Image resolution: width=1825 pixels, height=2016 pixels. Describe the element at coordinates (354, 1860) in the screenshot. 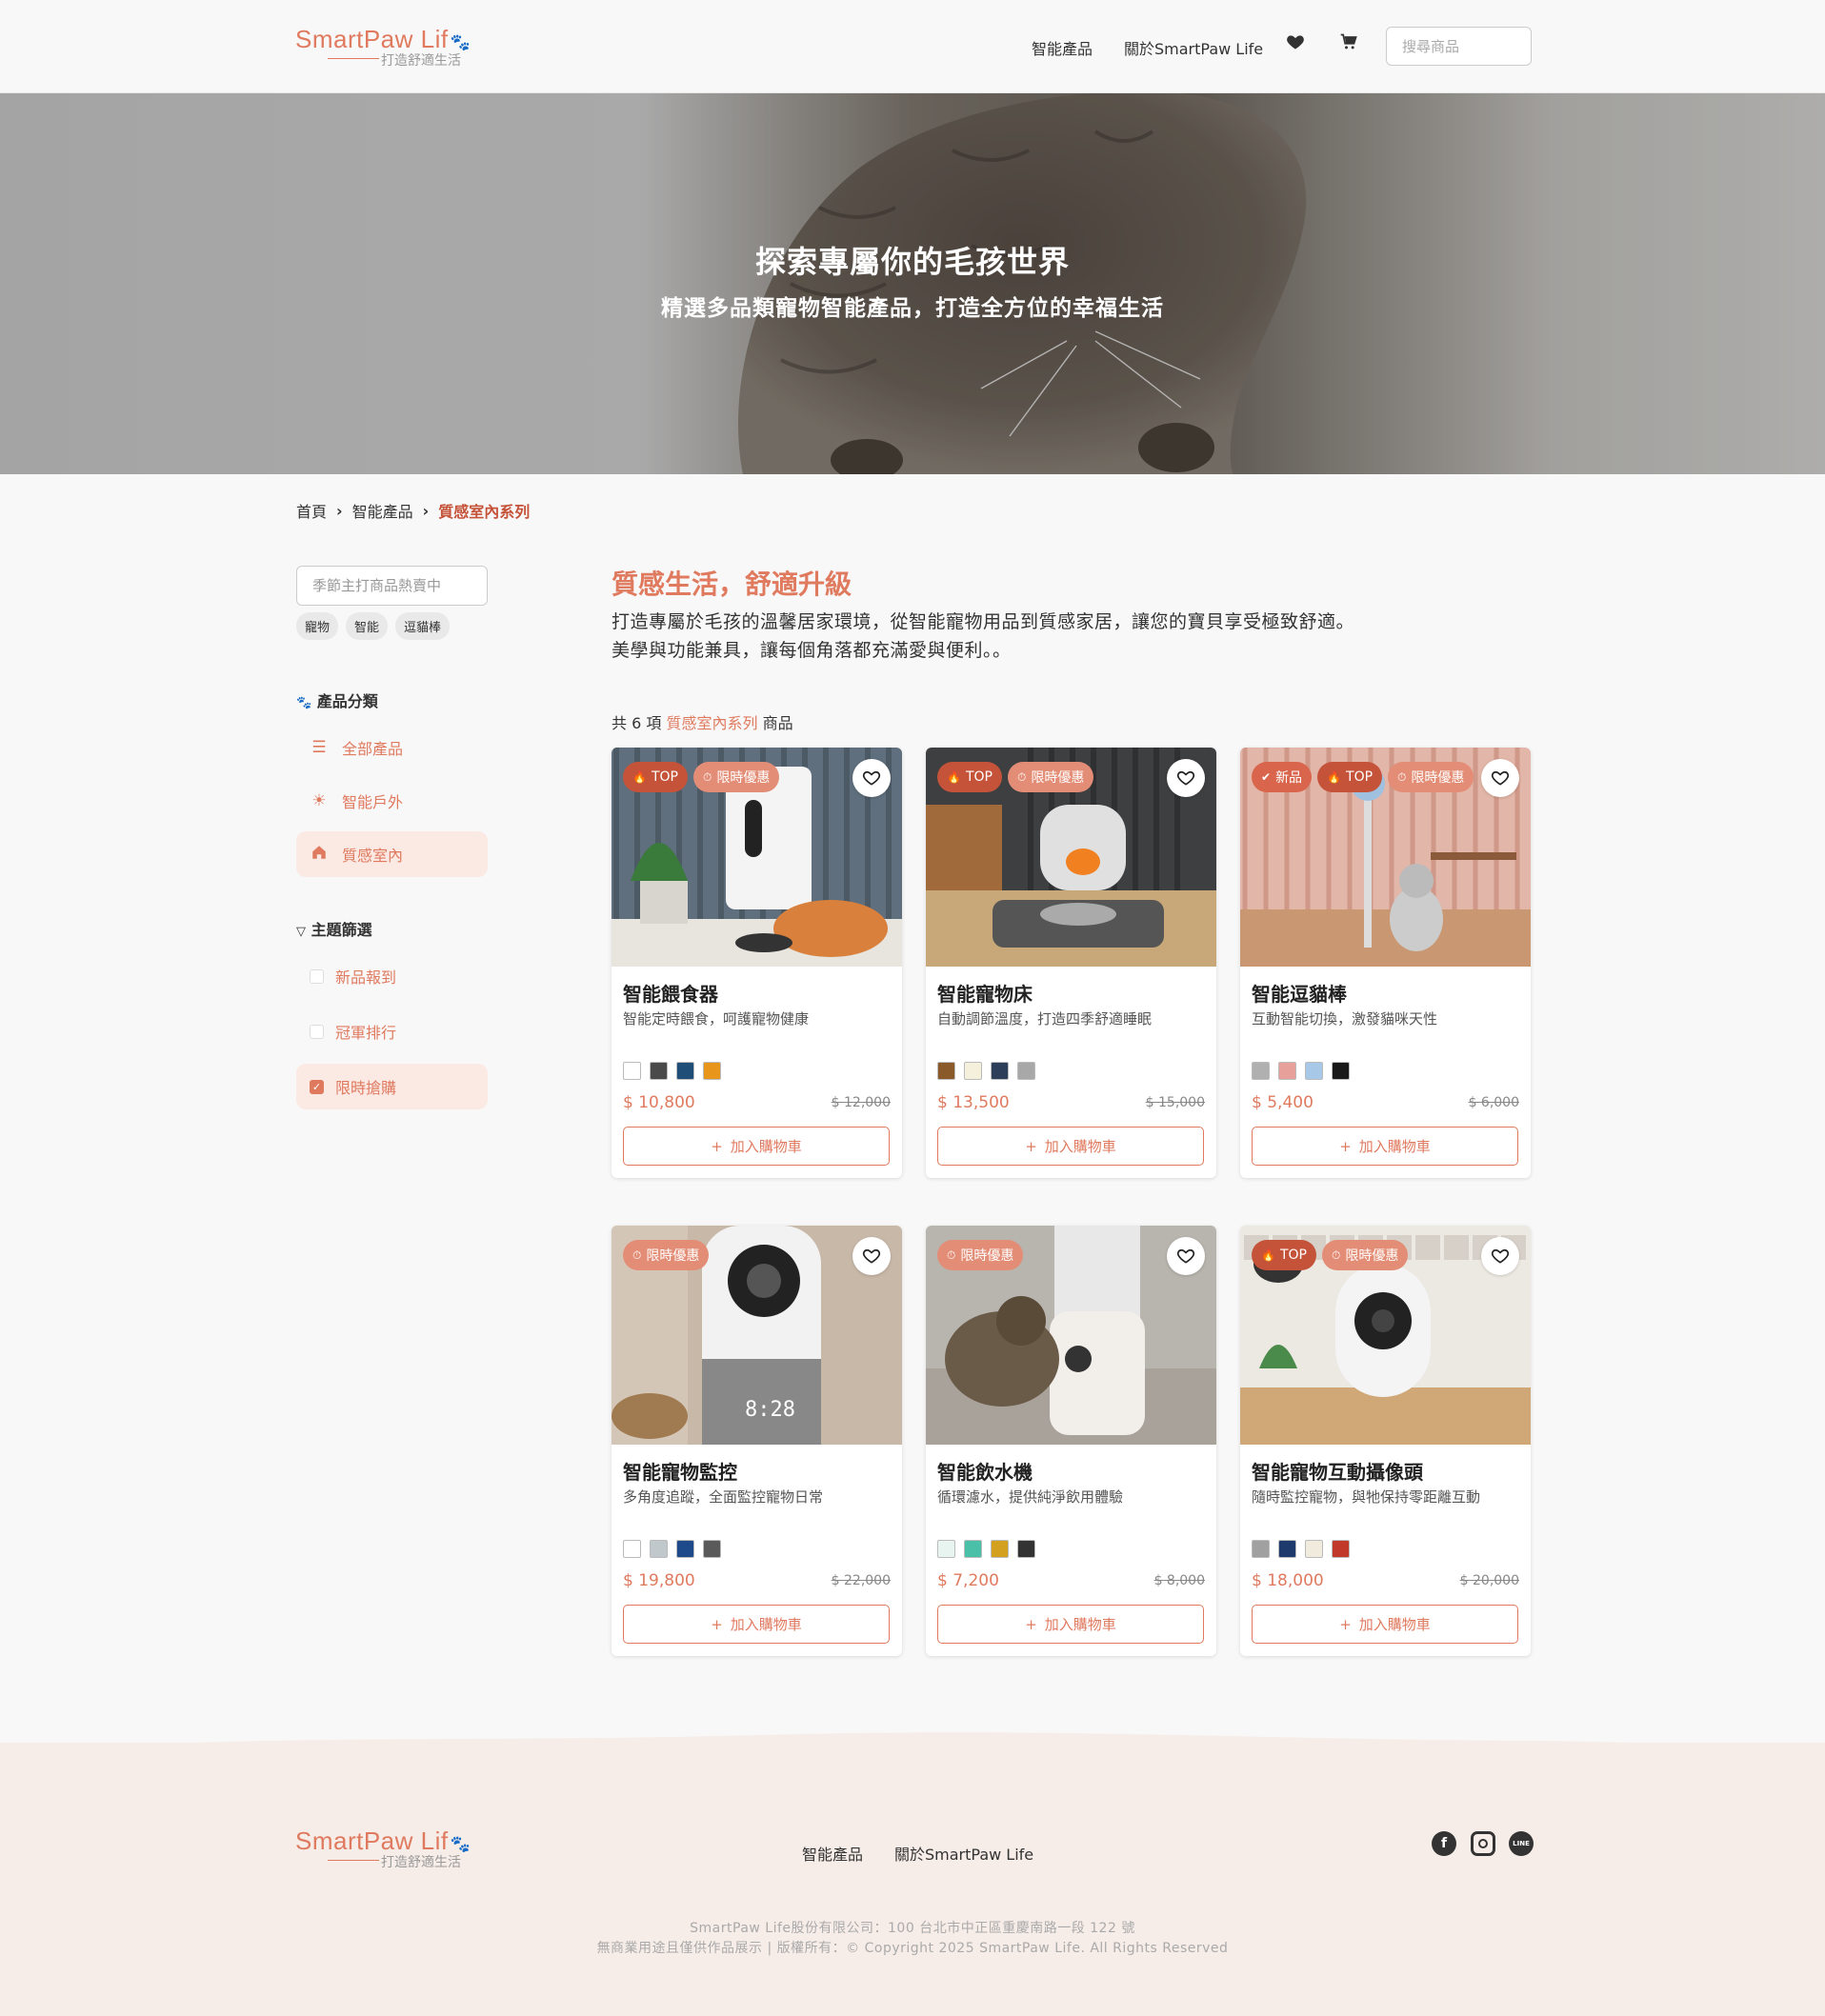

I see `logo-divider` at that location.